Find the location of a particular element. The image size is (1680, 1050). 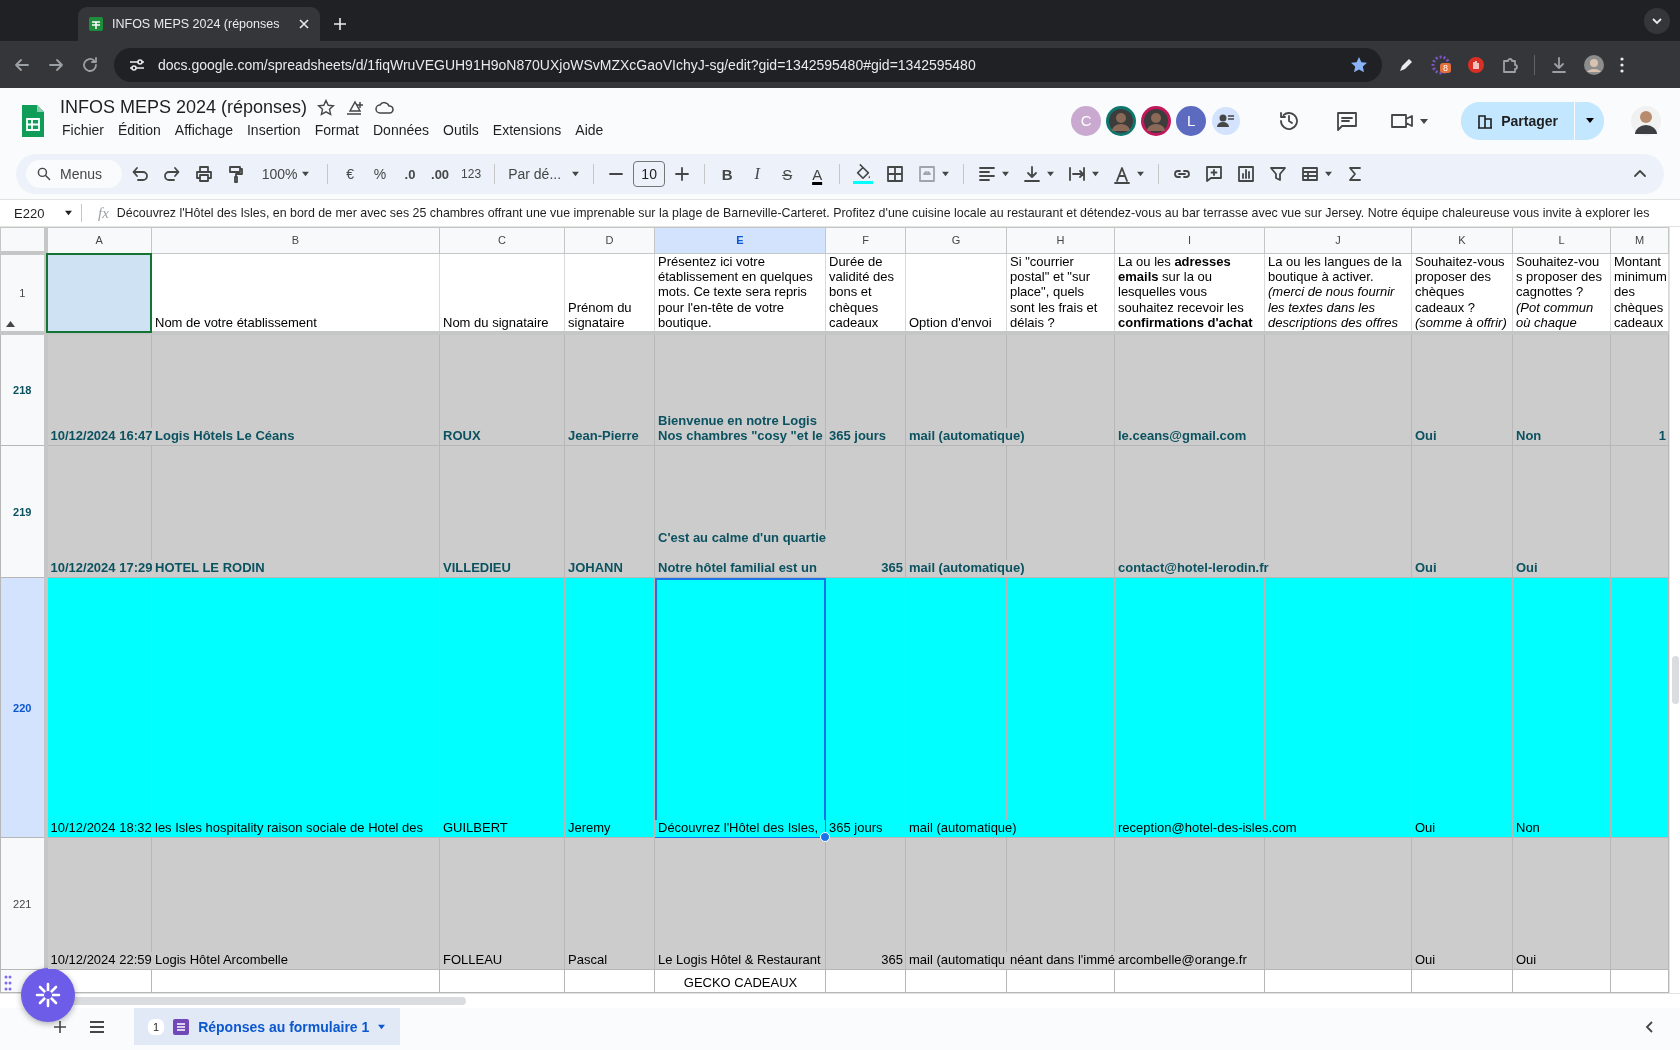

reload-icon is located at coordinates (90, 64).